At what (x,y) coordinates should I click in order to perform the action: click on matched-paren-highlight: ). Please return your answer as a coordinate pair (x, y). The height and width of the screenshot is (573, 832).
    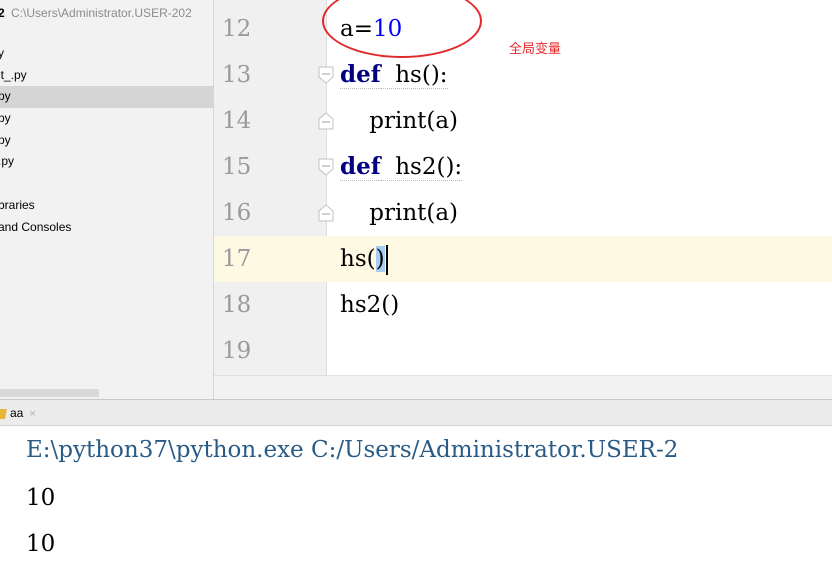
    Looking at the image, I should click on (380, 259).